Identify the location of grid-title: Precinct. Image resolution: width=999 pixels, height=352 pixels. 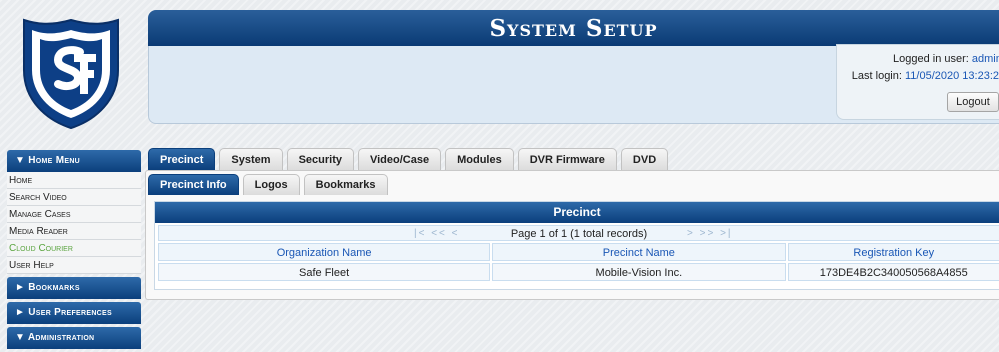
(577, 212).